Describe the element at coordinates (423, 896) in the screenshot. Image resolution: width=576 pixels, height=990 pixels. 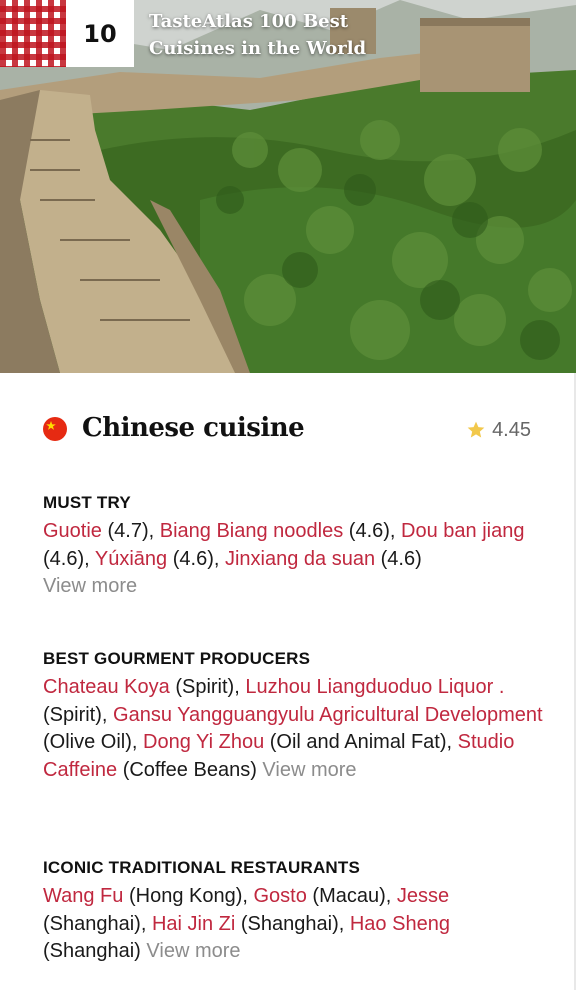
I see `item-link: Jesse` at that location.